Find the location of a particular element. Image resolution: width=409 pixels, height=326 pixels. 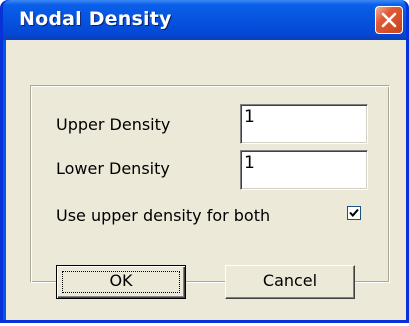

upper-density-label: Upper Density is located at coordinates (113, 124).